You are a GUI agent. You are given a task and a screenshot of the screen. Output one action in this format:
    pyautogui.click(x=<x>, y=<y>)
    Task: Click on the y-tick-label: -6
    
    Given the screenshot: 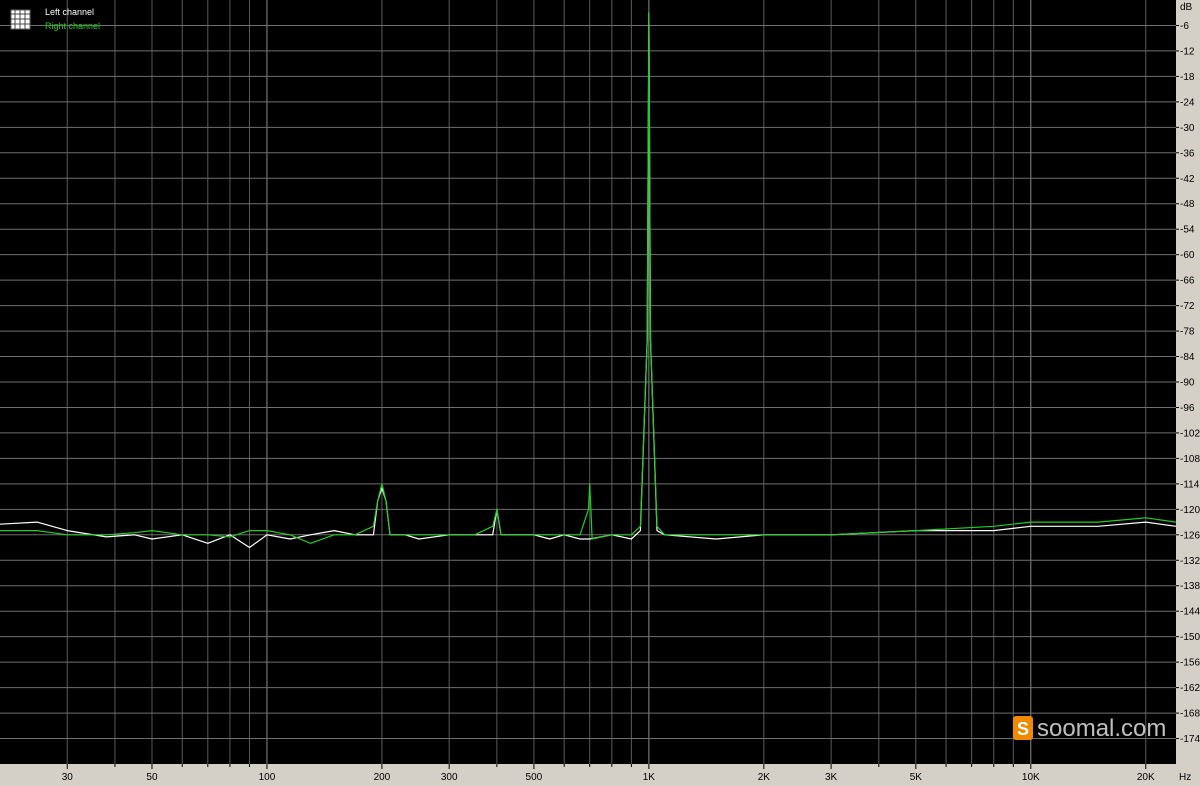 What is the action you would take?
    pyautogui.click(x=1184, y=26)
    